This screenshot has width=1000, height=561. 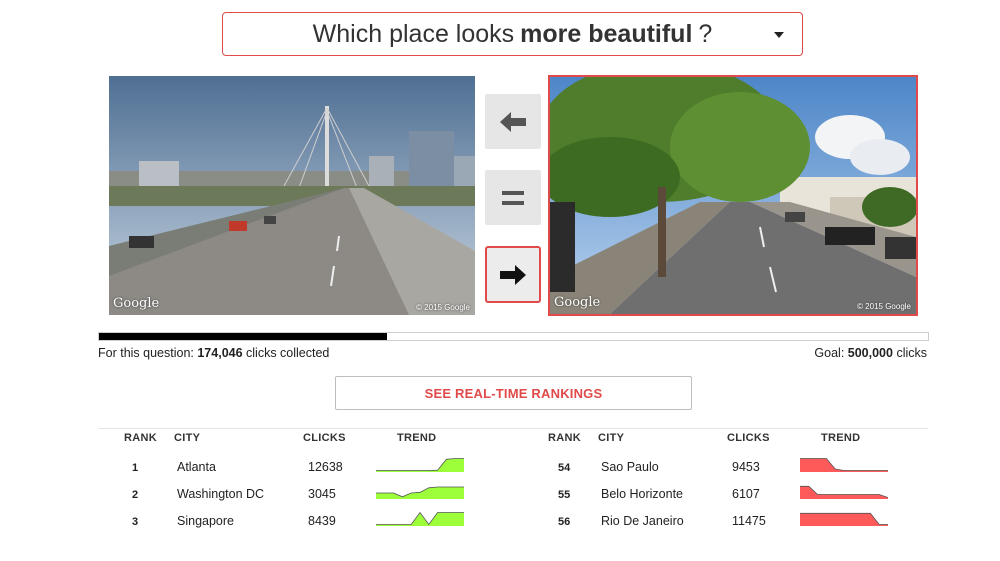 What do you see at coordinates (298, 496) in the screenshot?
I see `ranking-row: 2 Washington DC 3045` at bounding box center [298, 496].